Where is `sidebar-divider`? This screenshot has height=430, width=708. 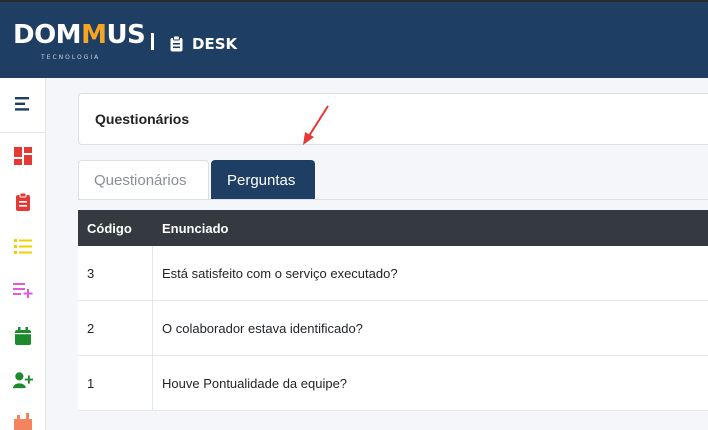 sidebar-divider is located at coordinates (23, 132).